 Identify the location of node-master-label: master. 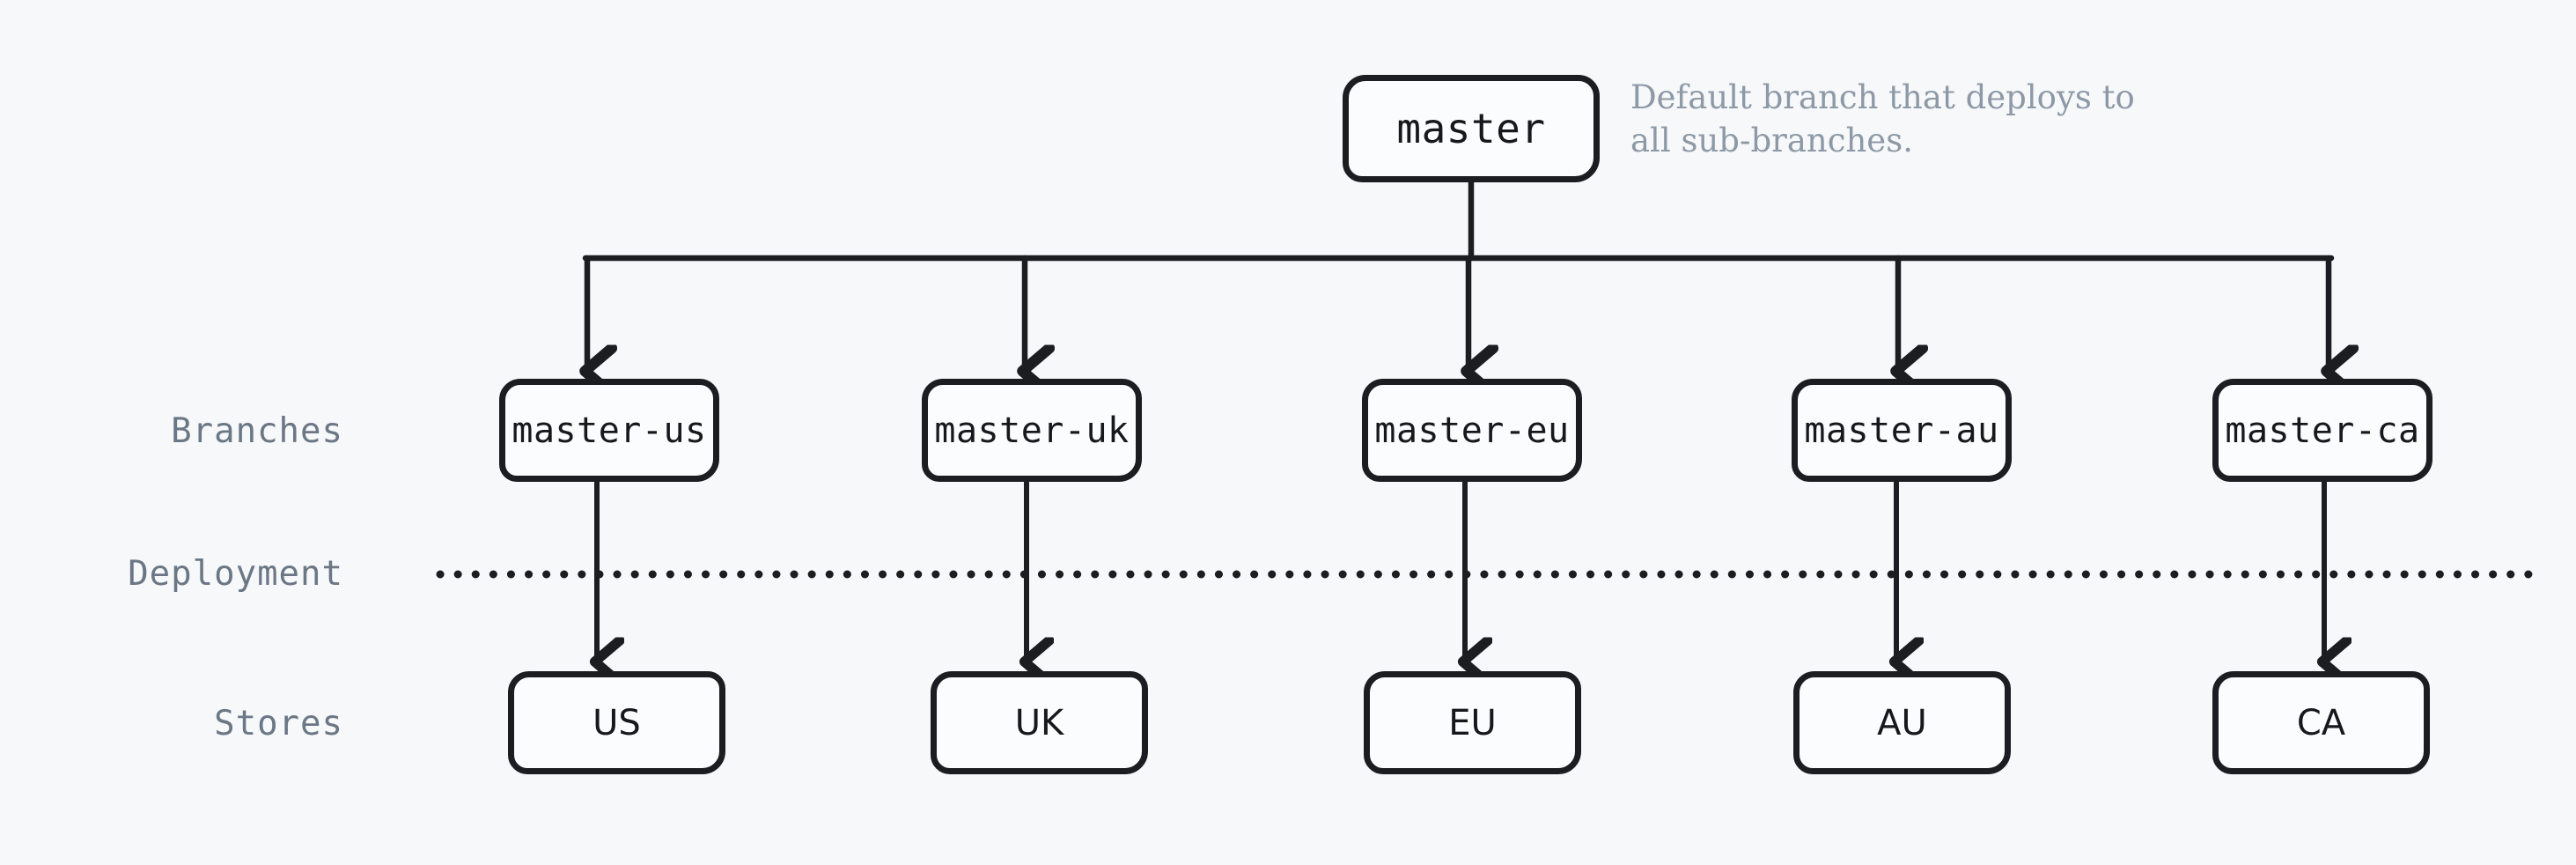
(1471, 128).